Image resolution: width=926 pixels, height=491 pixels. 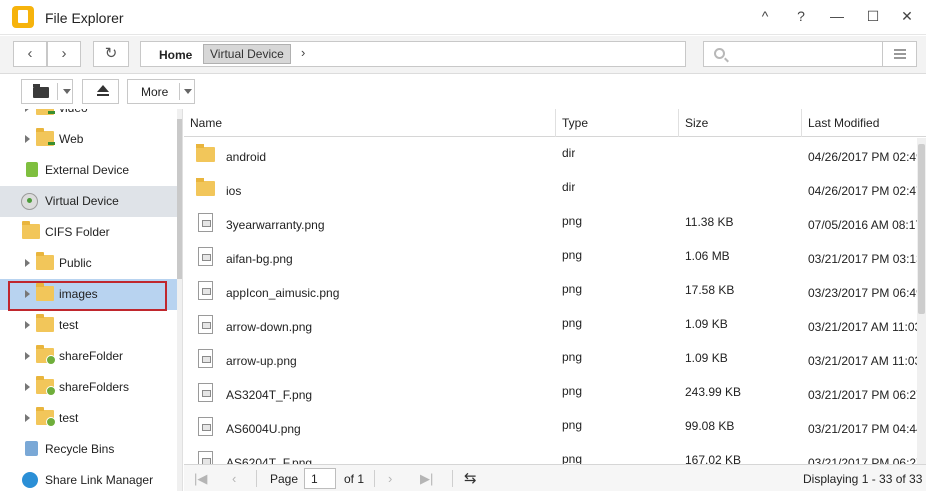 What do you see at coordinates (246, 157) in the screenshot?
I see `file-name-cell: android` at bounding box center [246, 157].